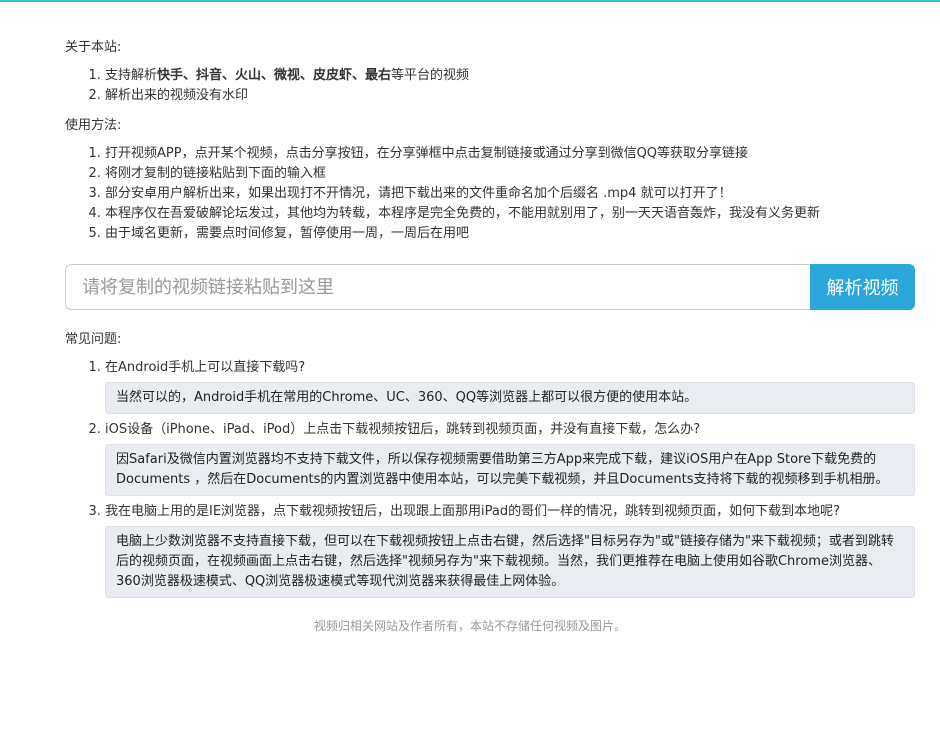 Image resolution: width=940 pixels, height=731 pixels. What do you see at coordinates (205, 367) in the screenshot?
I see `faq-question: 在Android手机上可以直接下载吗?` at bounding box center [205, 367].